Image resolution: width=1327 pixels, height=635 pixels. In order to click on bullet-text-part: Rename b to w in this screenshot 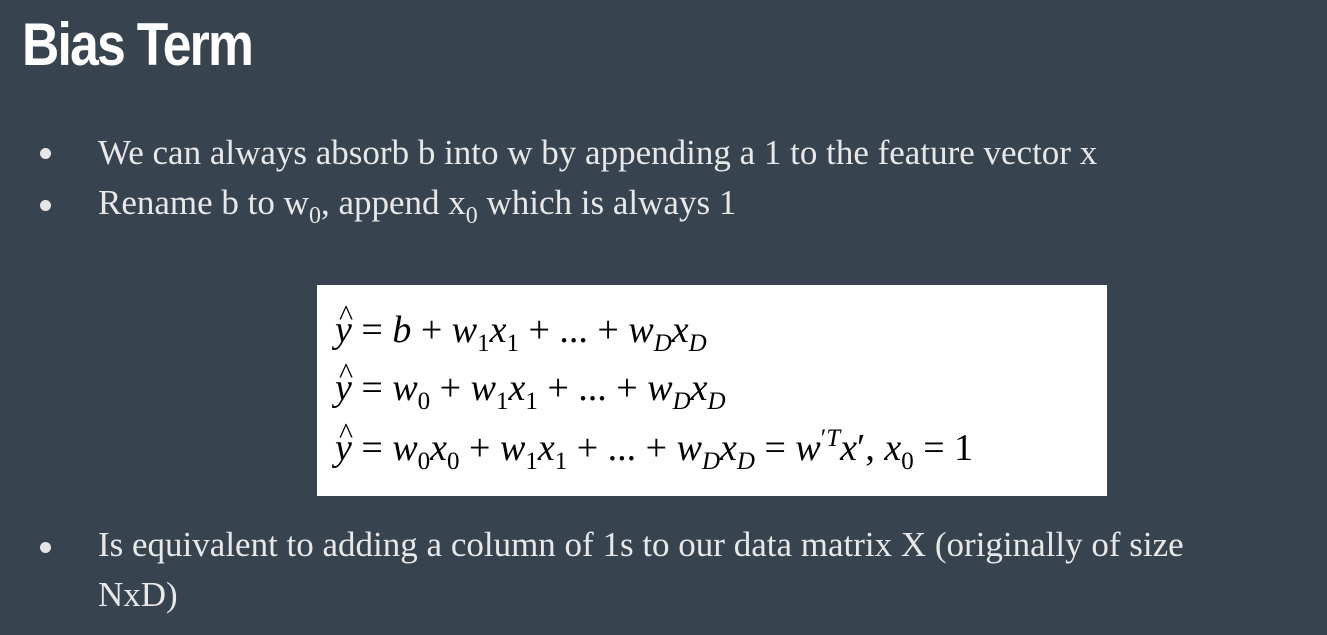, I will do `click(203, 202)`.